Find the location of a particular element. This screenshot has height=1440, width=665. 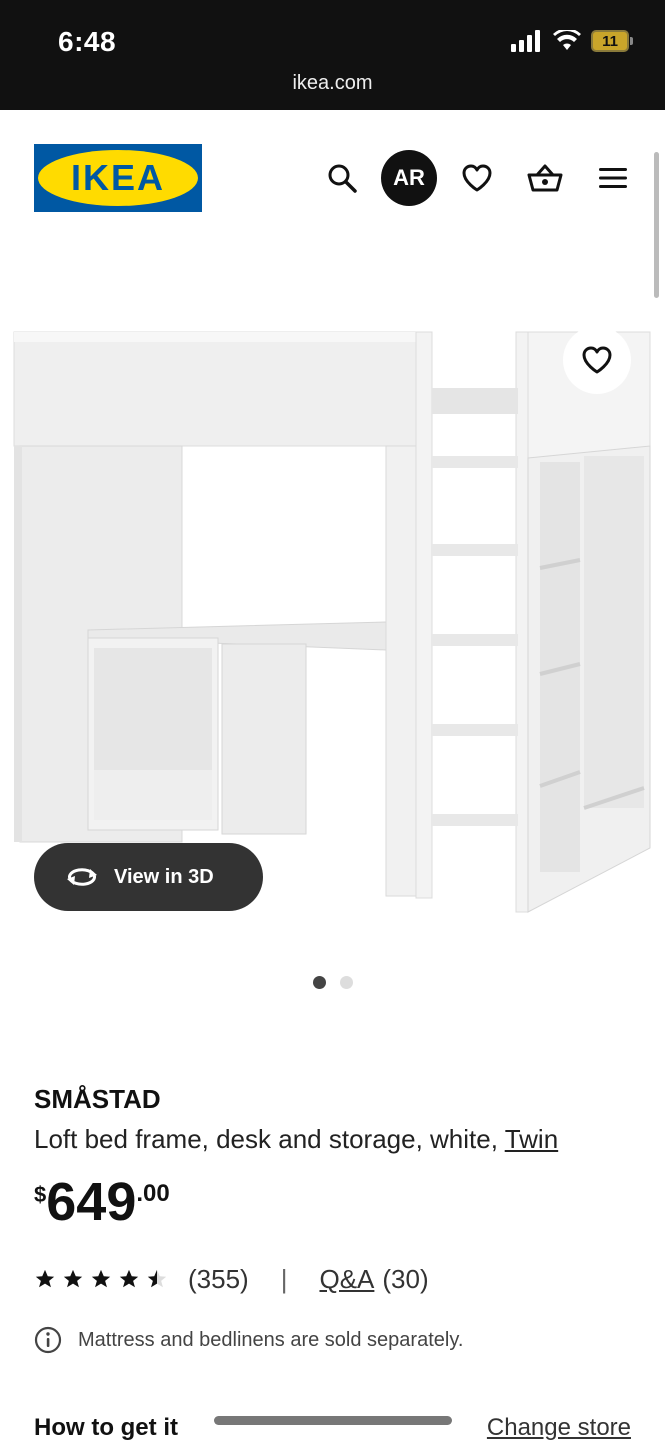

star-rating is located at coordinates (101, 1279).